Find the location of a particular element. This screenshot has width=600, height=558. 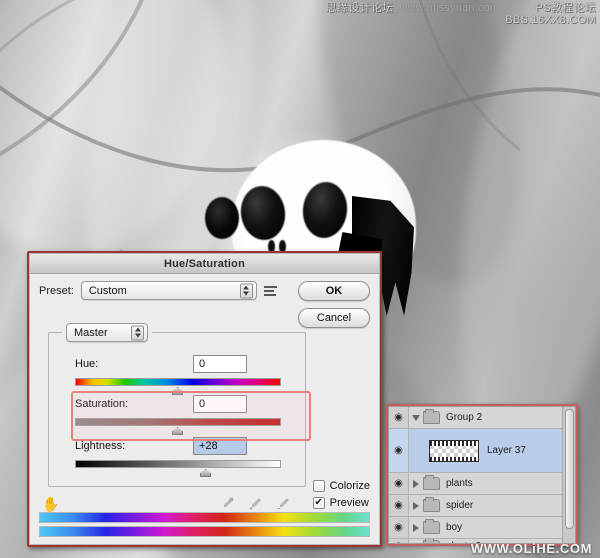

layers-scrollbar is located at coordinates (568, 475).